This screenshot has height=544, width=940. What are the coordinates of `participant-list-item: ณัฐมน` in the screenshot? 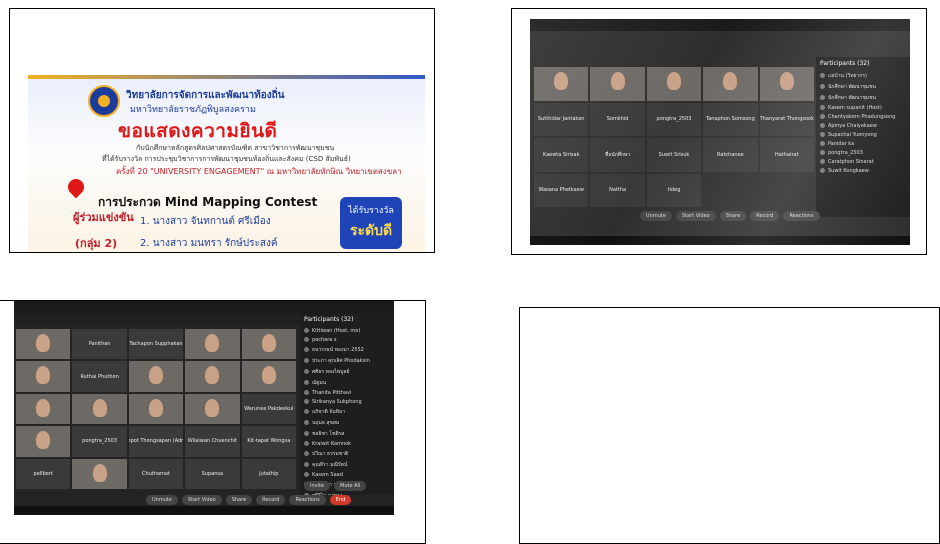 It's located at (347, 382).